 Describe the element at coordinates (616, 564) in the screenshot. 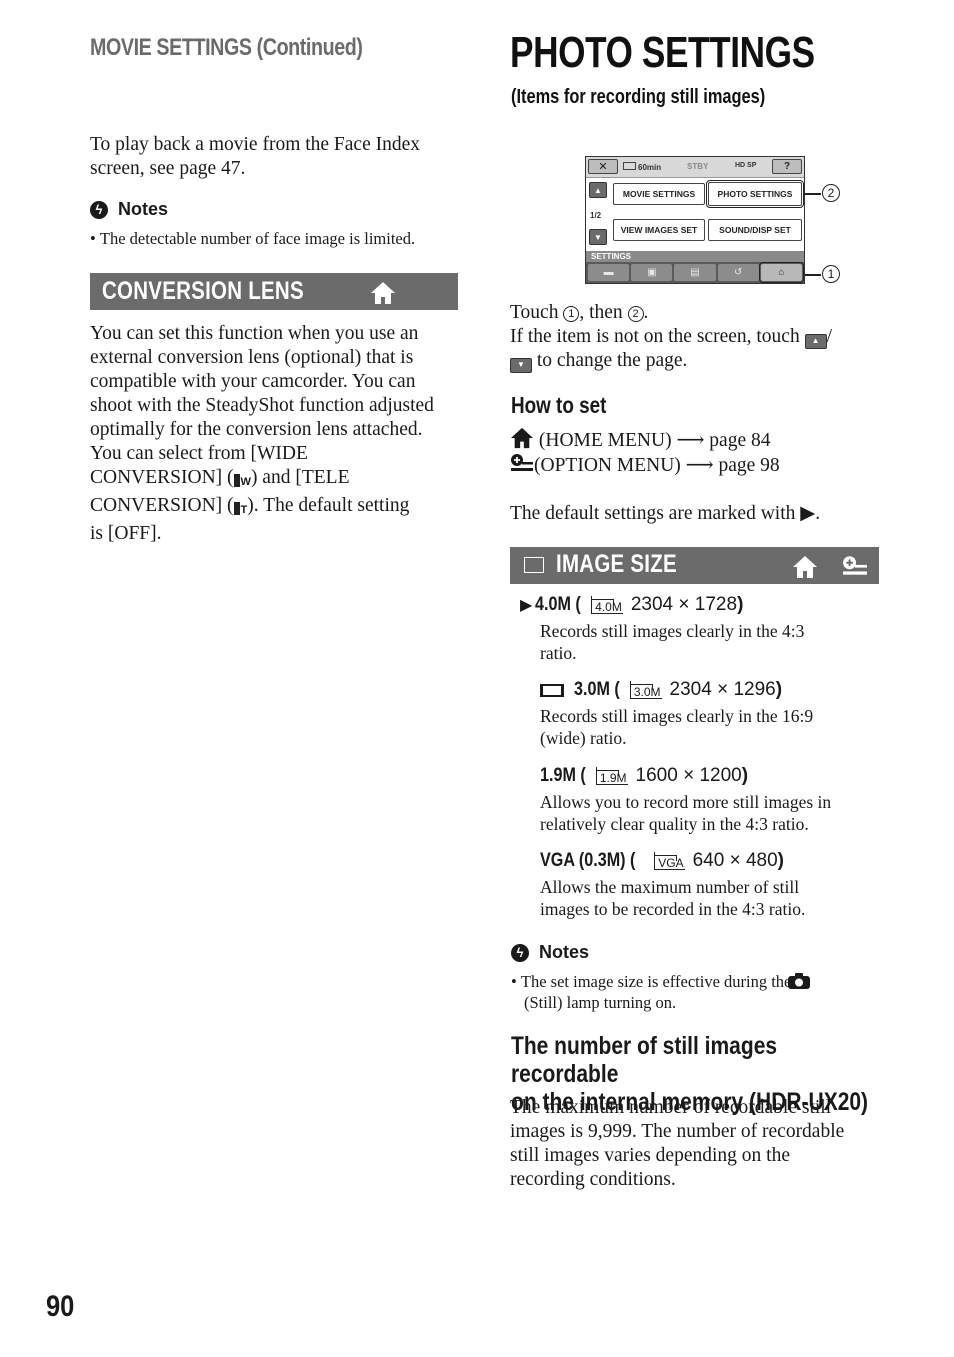

I see `image-size-title: IMAGE SIZE` at that location.